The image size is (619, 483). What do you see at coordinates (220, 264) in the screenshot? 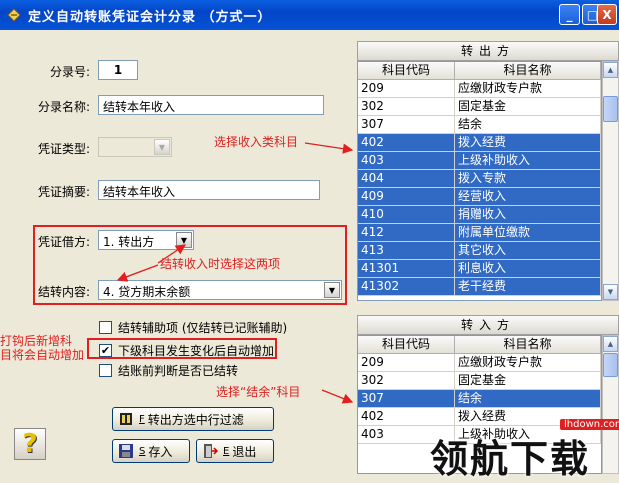
I see `annotation-select-both: 结转收入时选择这两项` at bounding box center [220, 264].